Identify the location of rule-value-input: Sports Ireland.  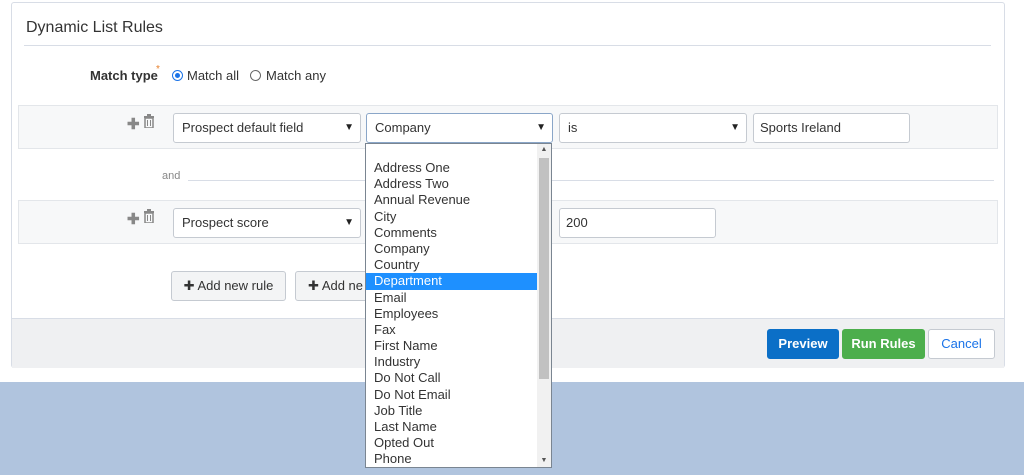
(831, 128).